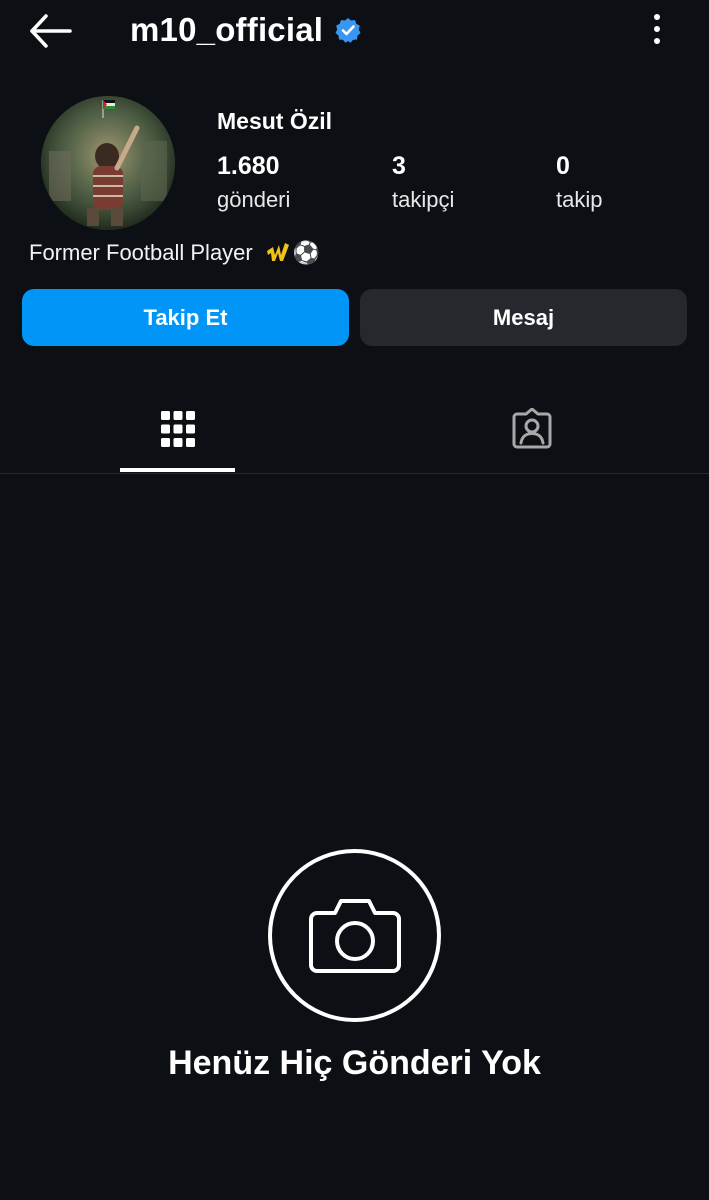 Image resolution: width=709 pixels, height=1200 pixels. What do you see at coordinates (423, 199) in the screenshot?
I see `followers-label: takipçi` at bounding box center [423, 199].